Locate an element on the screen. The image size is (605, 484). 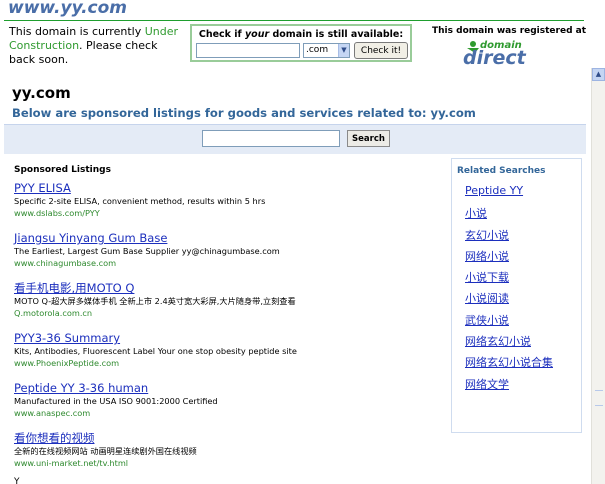
listing-url-link: www.PhoenixPeptide.com is located at coordinates (224, 363).